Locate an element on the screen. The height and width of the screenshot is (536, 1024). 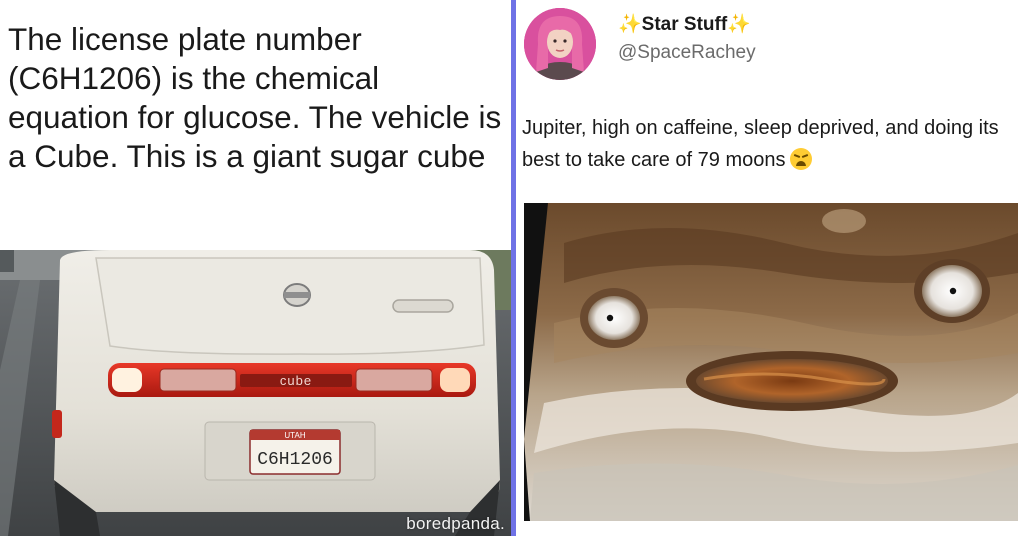
weary-face-icon is located at coordinates (800, 159).